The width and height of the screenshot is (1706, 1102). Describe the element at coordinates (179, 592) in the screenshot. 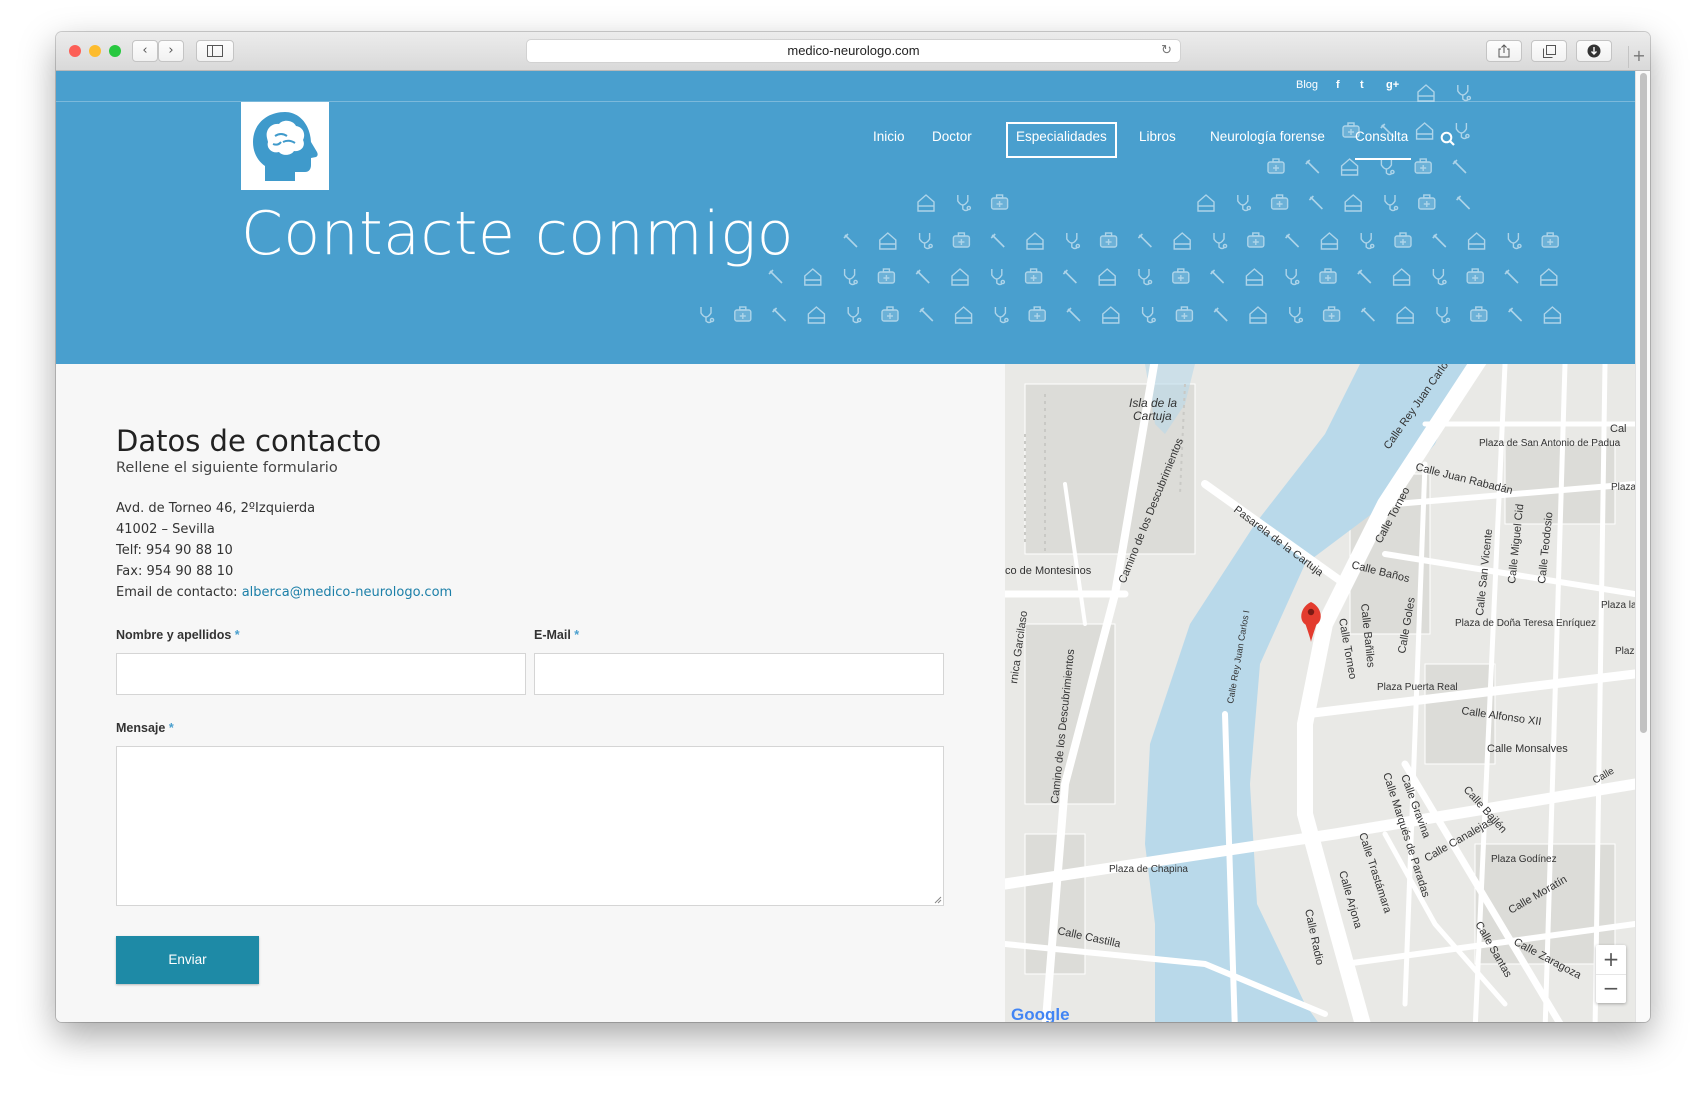

I see `email-label: Email de contacto:` at that location.